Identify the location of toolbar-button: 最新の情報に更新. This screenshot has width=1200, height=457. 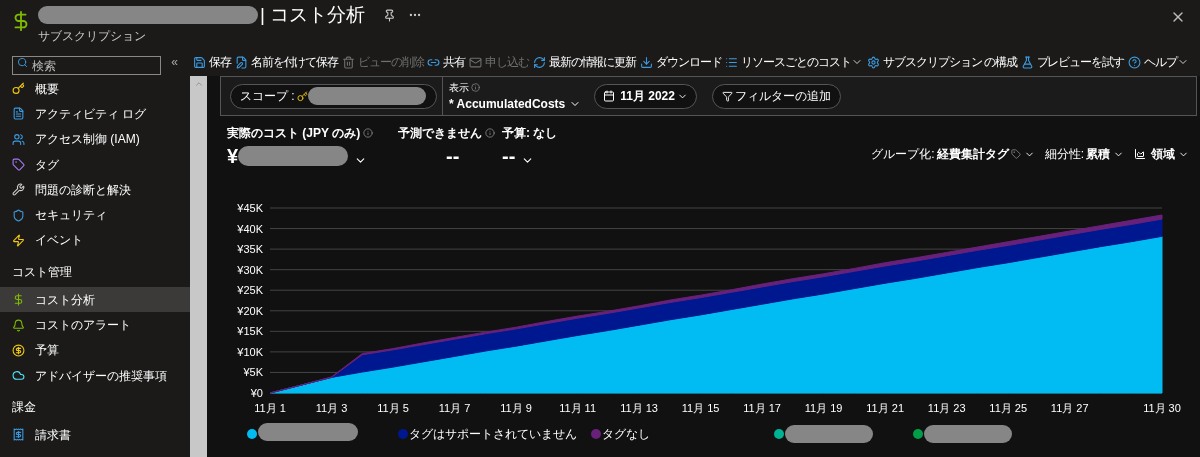
(584, 62).